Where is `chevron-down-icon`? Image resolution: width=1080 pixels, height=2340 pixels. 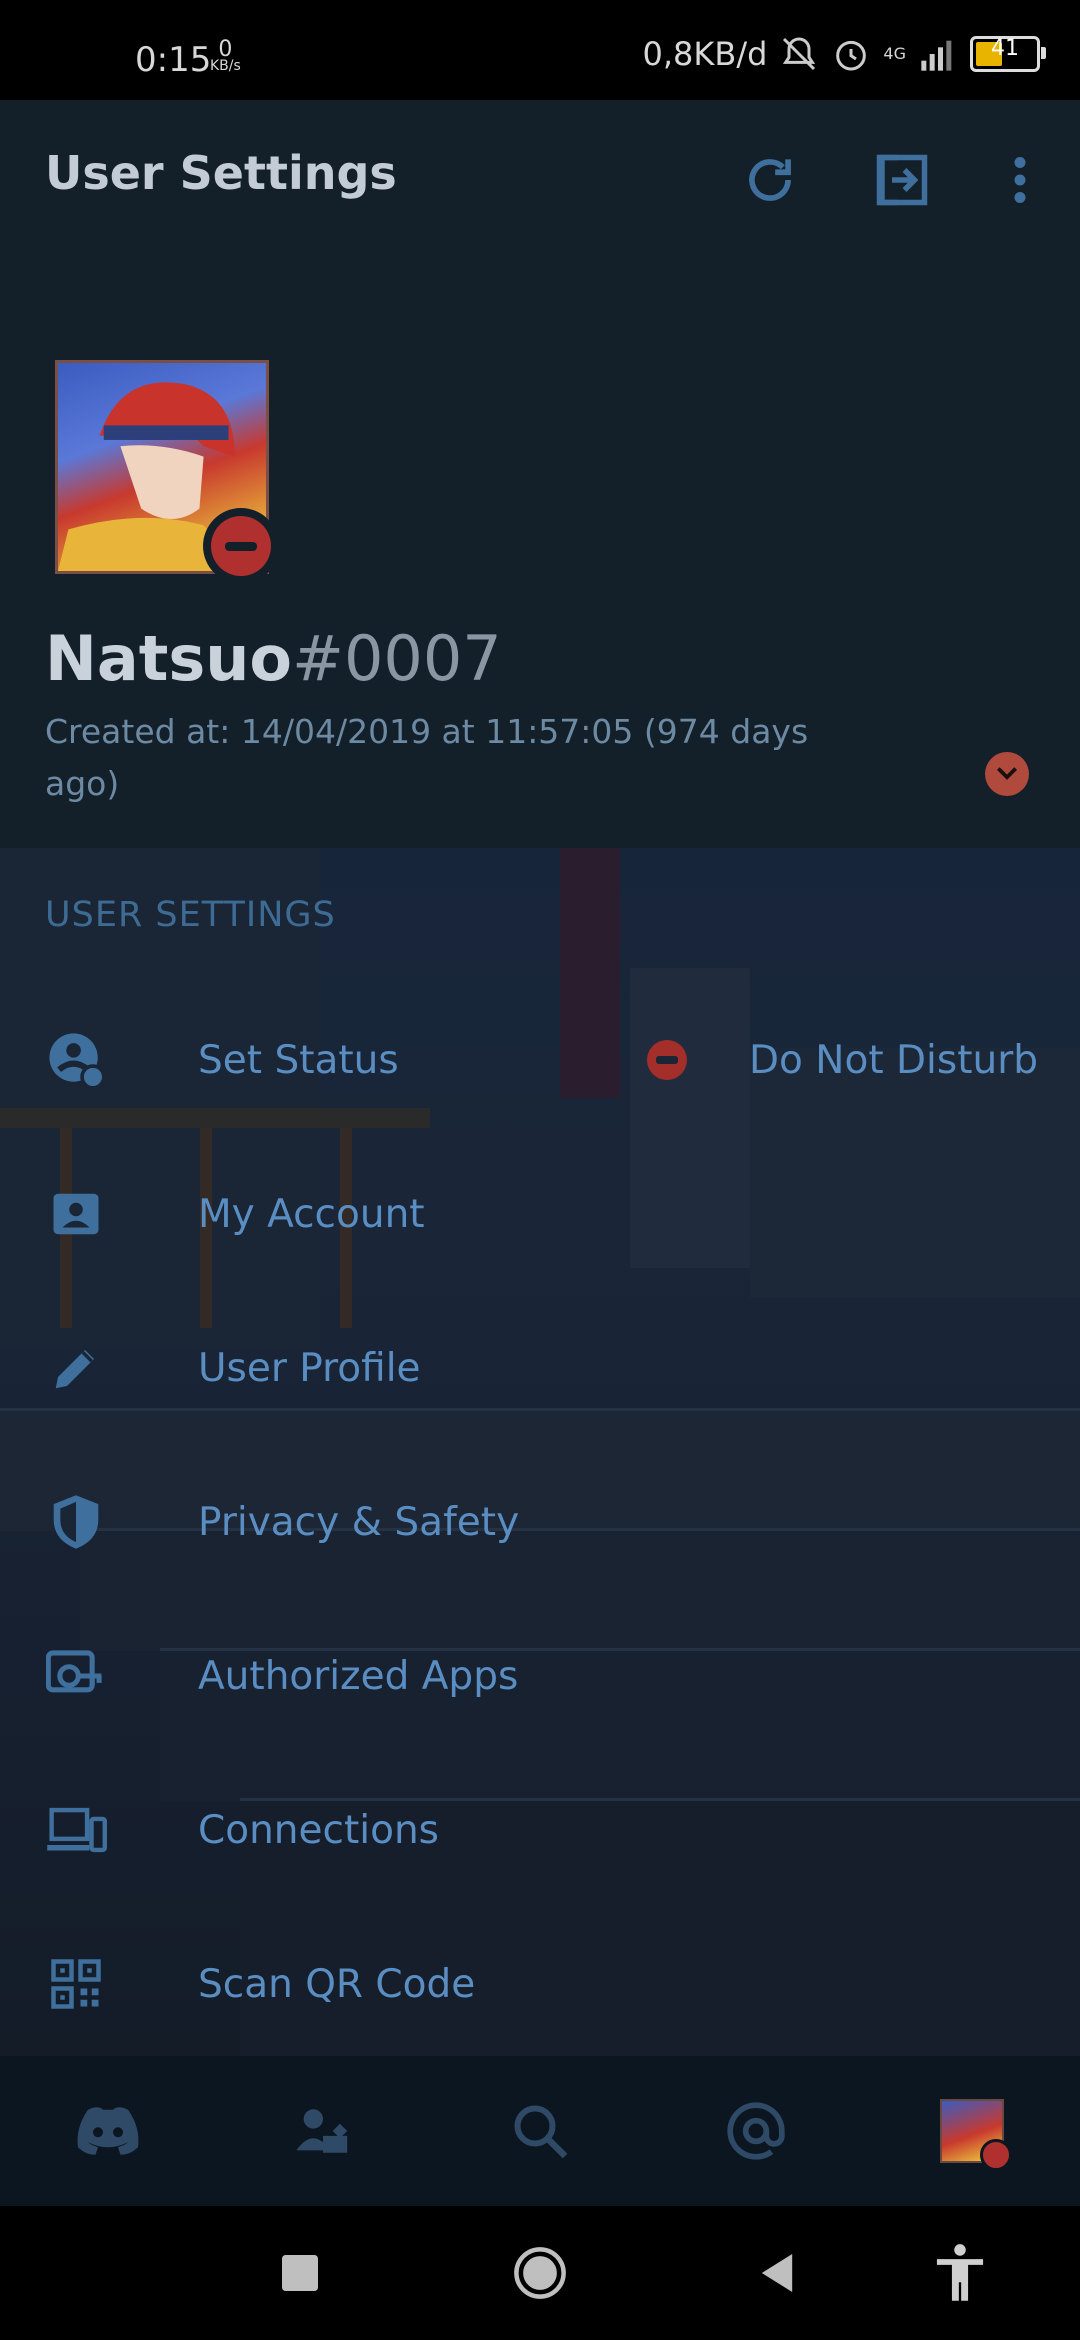 chevron-down-icon is located at coordinates (1007, 773).